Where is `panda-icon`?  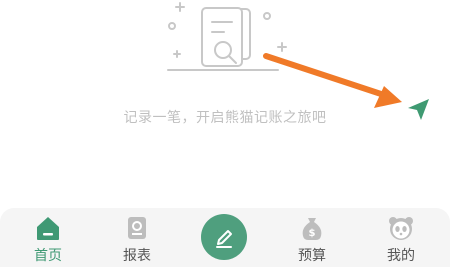
panda-icon is located at coordinates (401, 228).